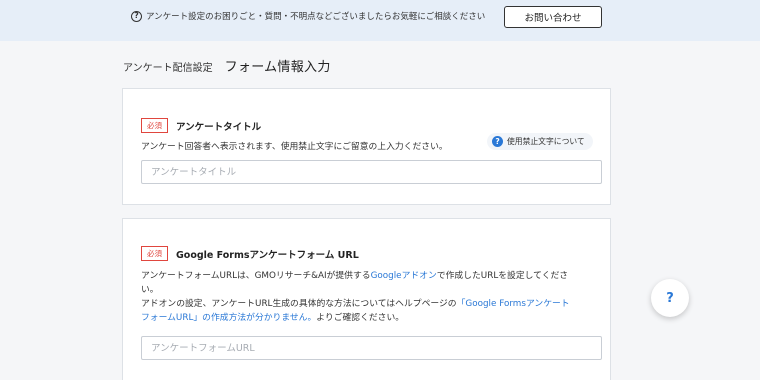 This screenshot has width=760, height=380. I want to click on form-url-header: 必須 Google Formsアンケートフォーム URL, so click(250, 253).